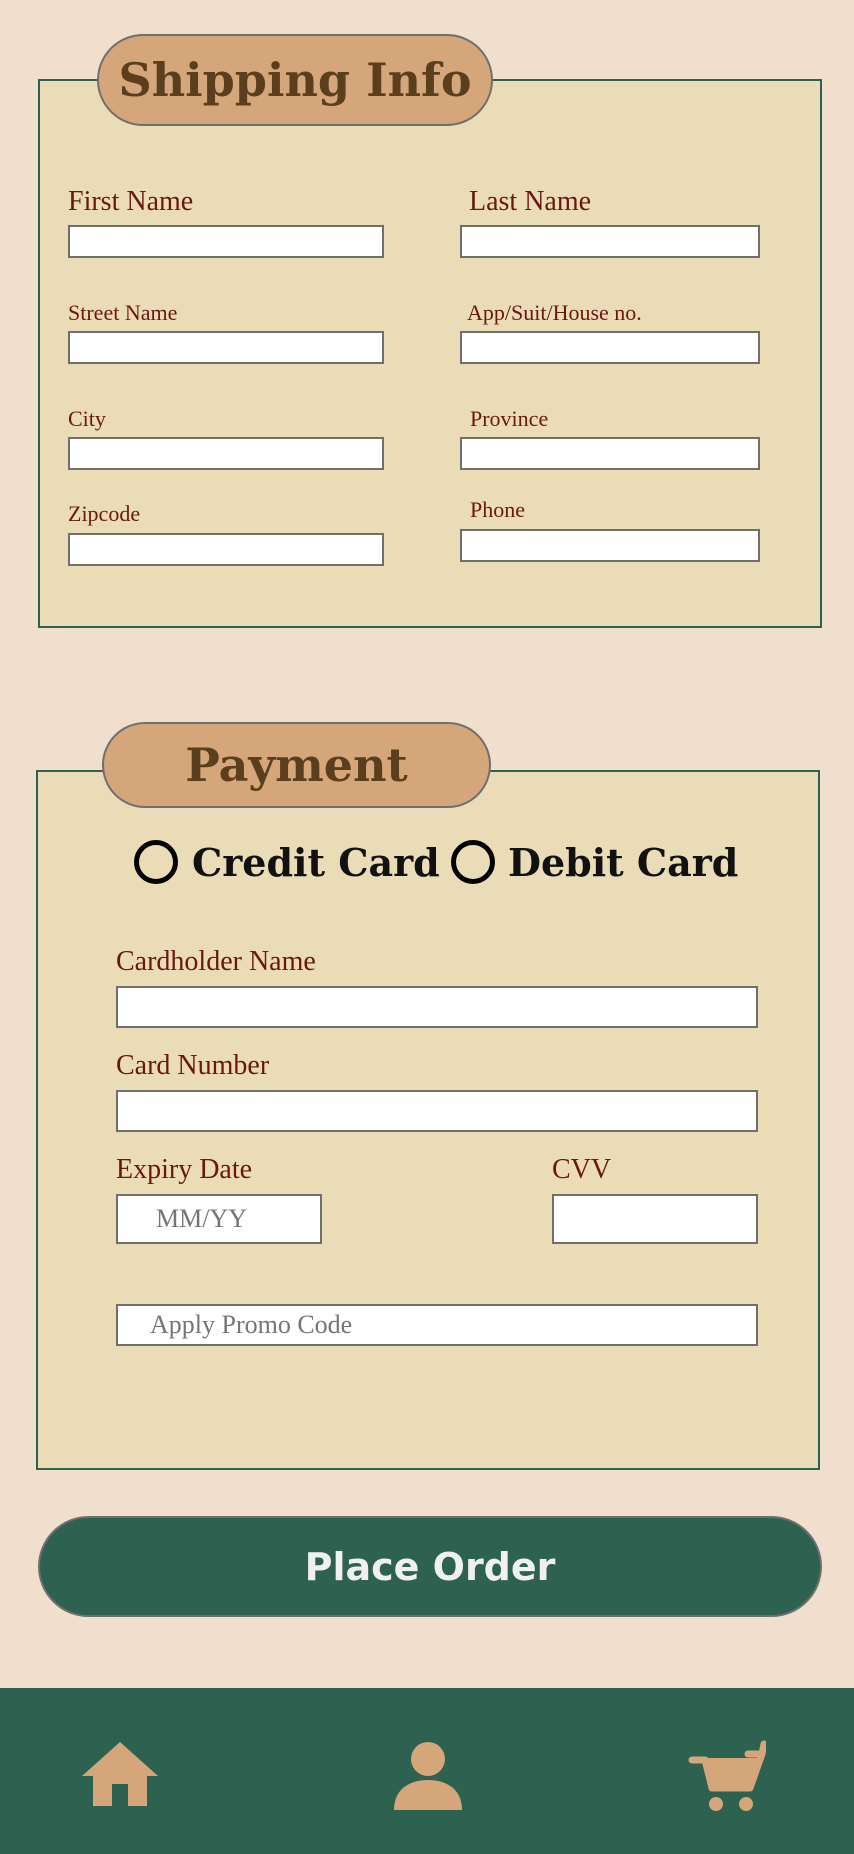 This screenshot has height=1854, width=854. Describe the element at coordinates (295, 80) in the screenshot. I see `shipping-info-title: Shipping Info` at that location.